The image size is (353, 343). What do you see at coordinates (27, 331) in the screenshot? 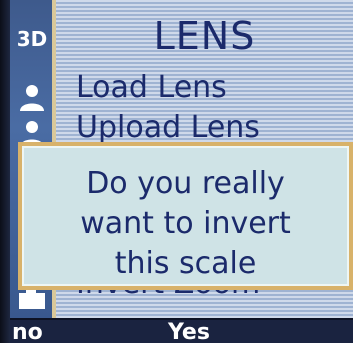
I see `no-softkey: no` at bounding box center [27, 331].